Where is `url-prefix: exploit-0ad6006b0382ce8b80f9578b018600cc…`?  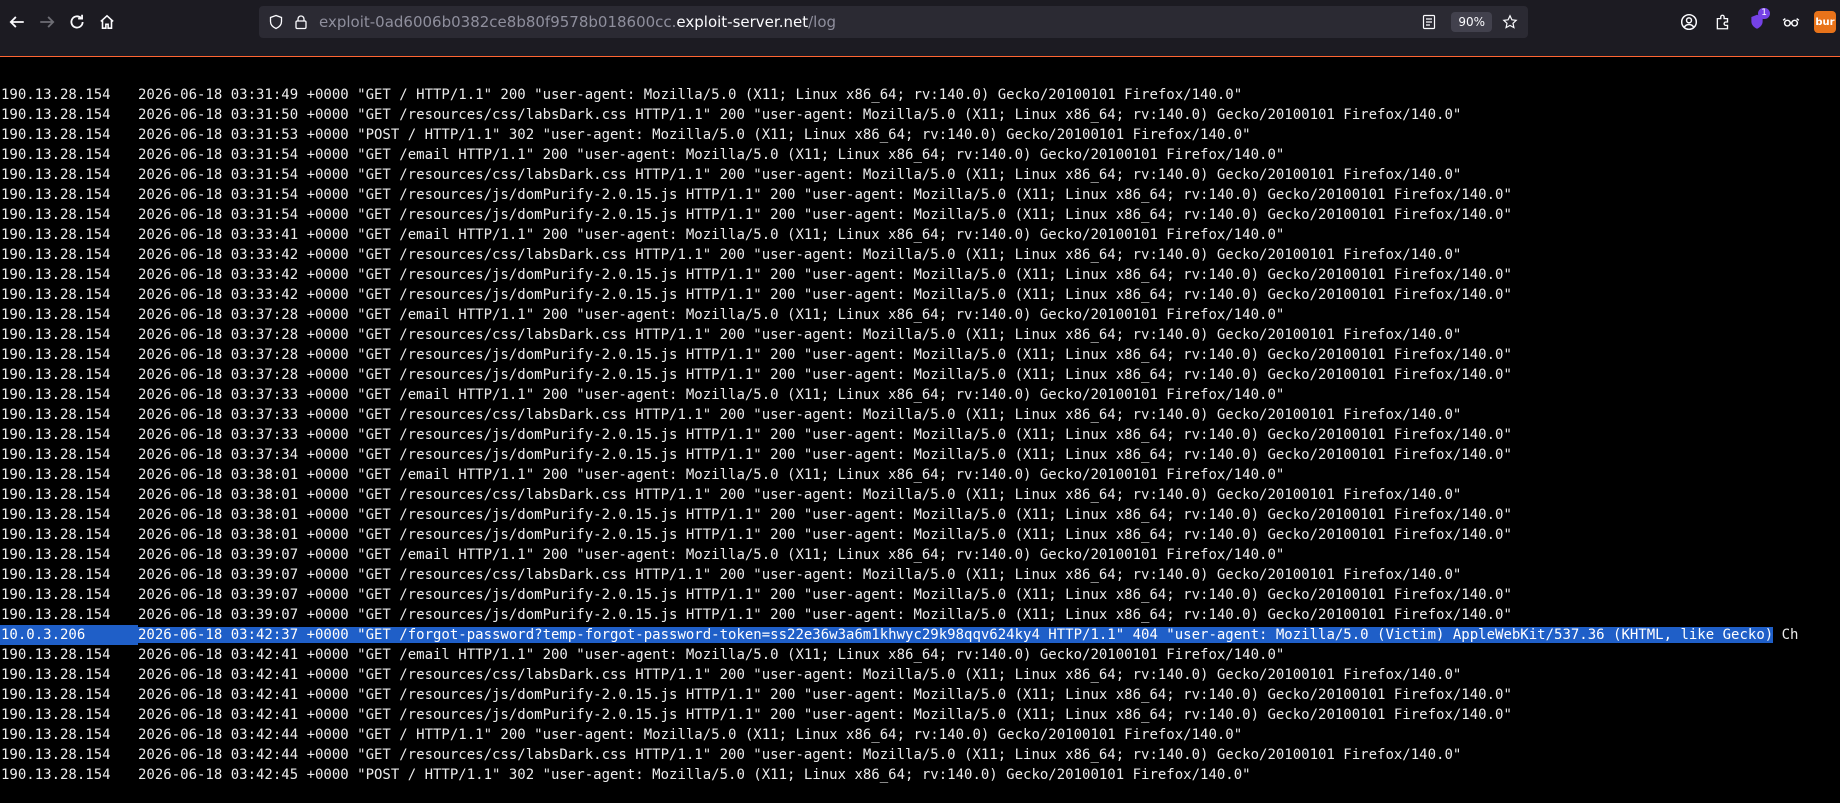
url-prefix: exploit-0ad6006b0382ce8b80f9578b018600cc… is located at coordinates (498, 22).